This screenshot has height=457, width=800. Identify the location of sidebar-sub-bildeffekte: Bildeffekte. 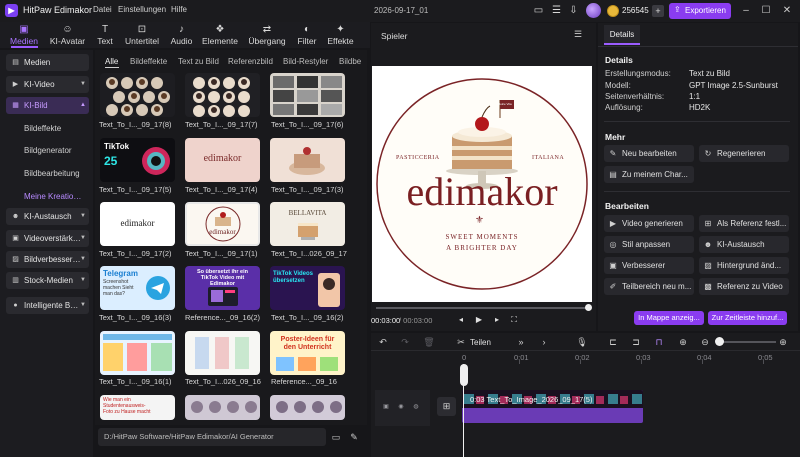
(42, 128).